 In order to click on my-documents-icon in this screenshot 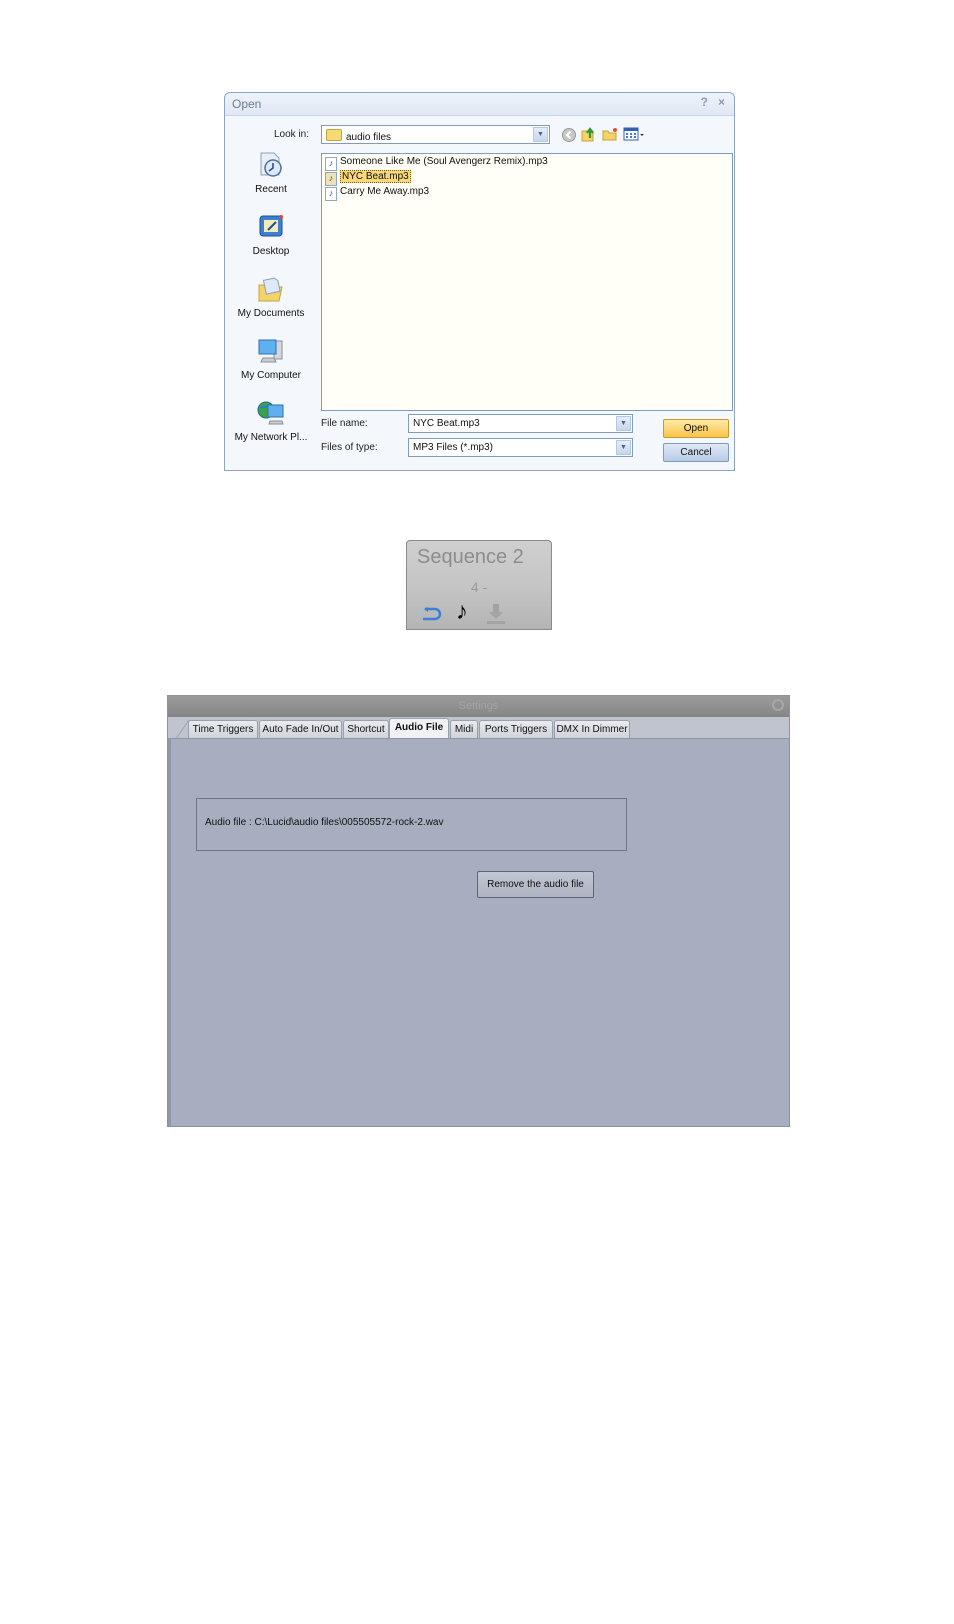, I will do `click(270, 289)`.